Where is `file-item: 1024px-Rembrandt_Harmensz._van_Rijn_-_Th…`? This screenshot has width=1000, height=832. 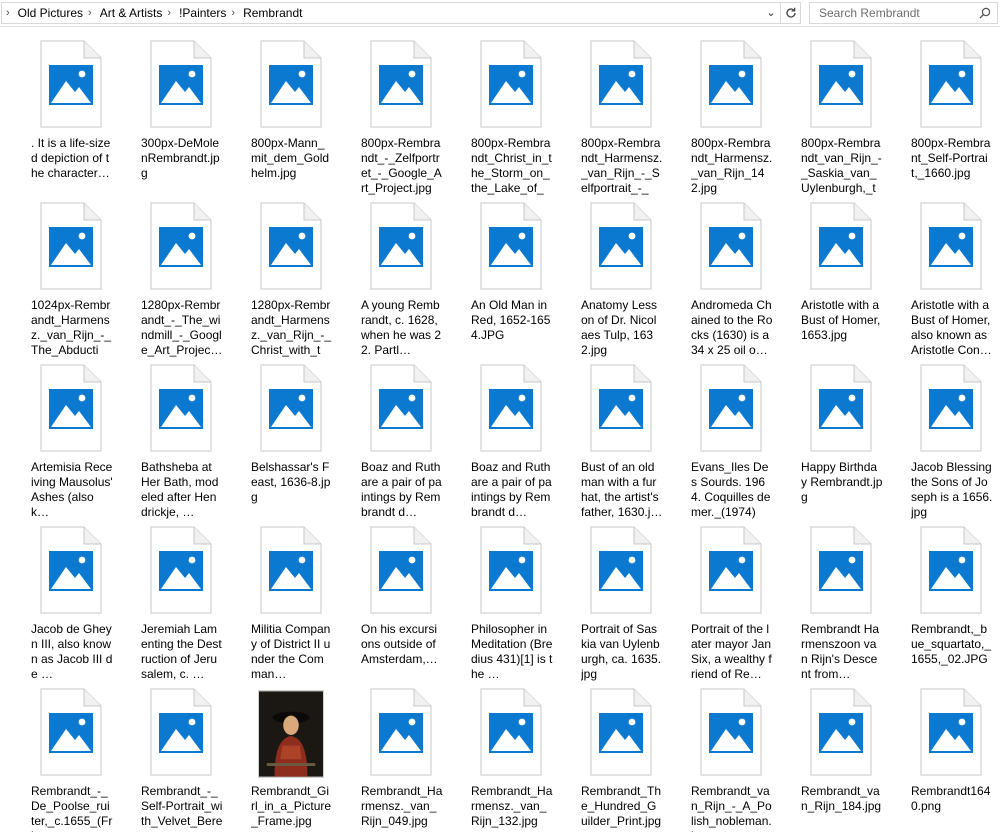 file-item: 1024px-Rembrandt_Harmensz._van_Rijn_-_Th… is located at coordinates (76, 283).